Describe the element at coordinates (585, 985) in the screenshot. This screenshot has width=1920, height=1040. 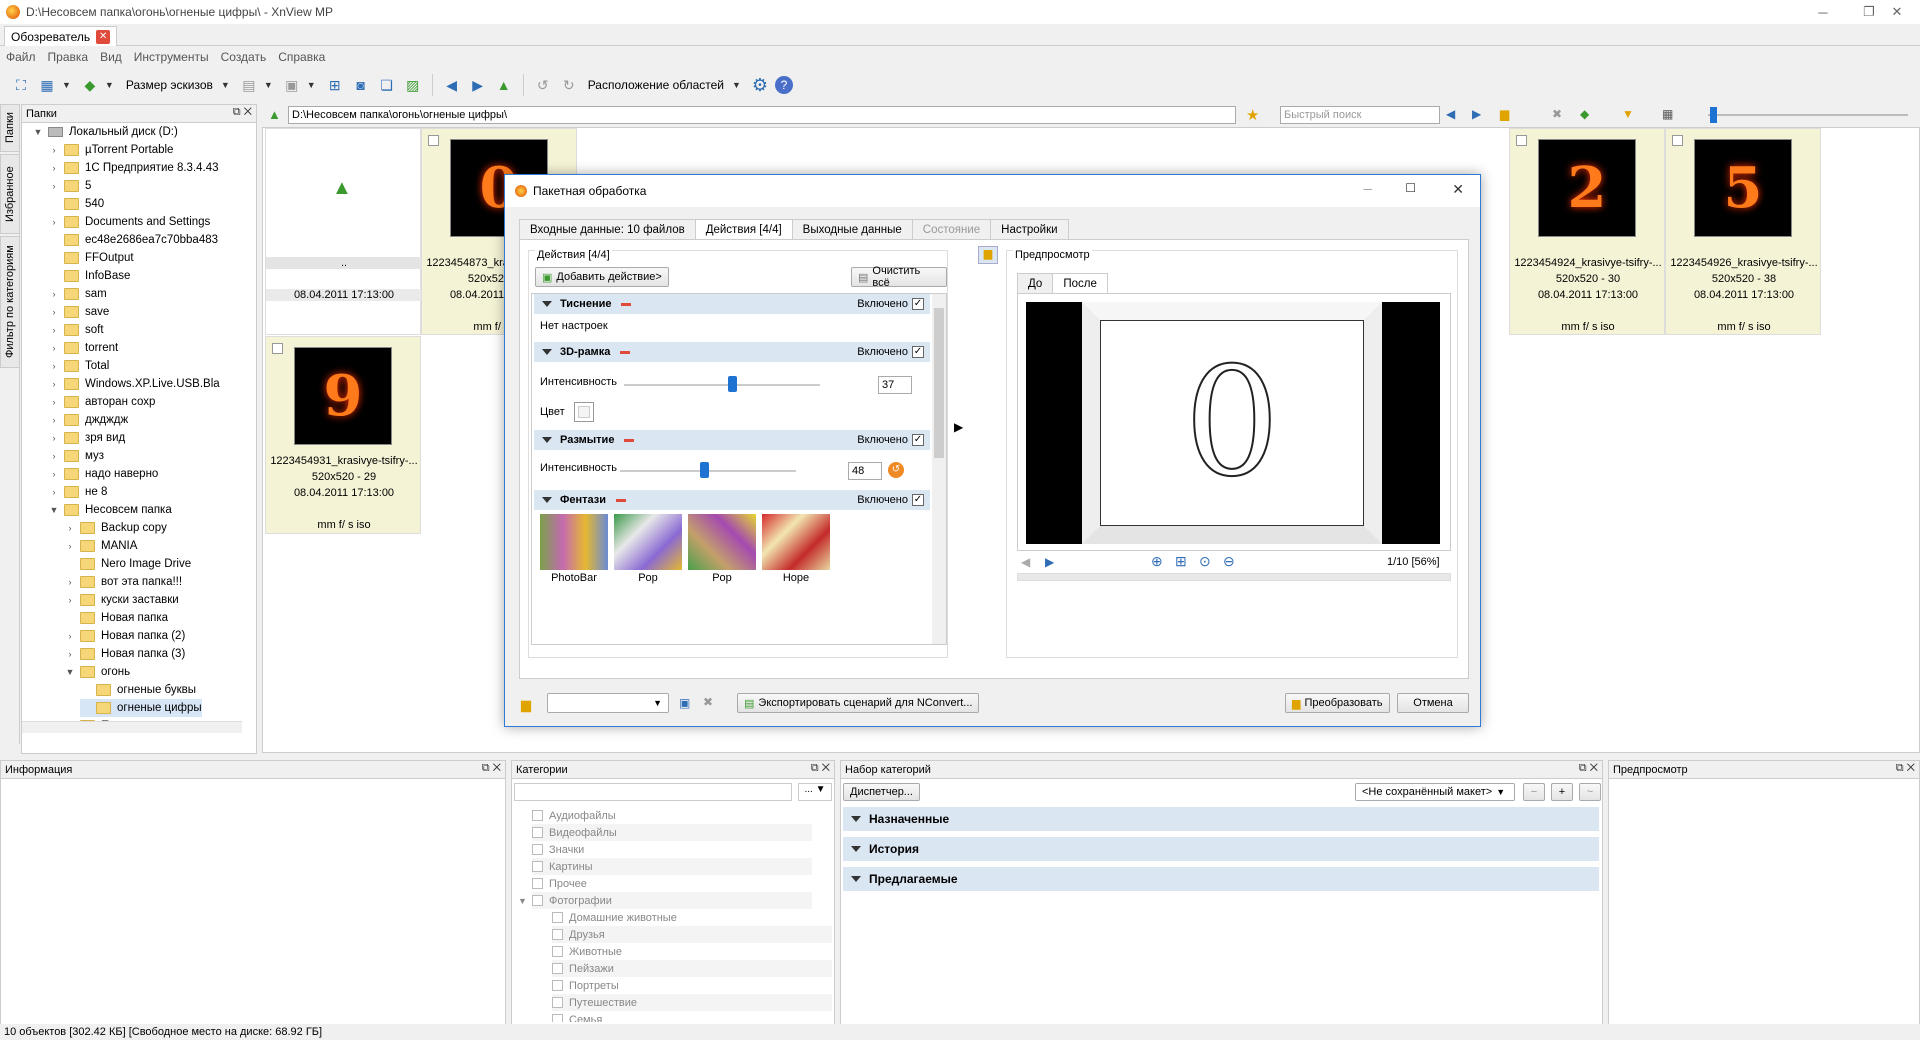
I see `category-item: Портреты` at that location.